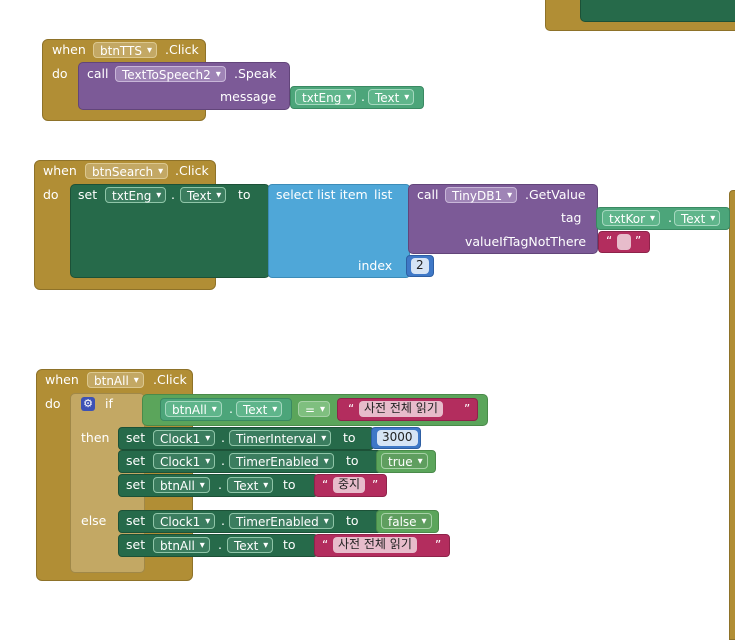  What do you see at coordinates (631, 218) in the screenshot?
I see `tag-component-dropdown: txtKor` at bounding box center [631, 218].